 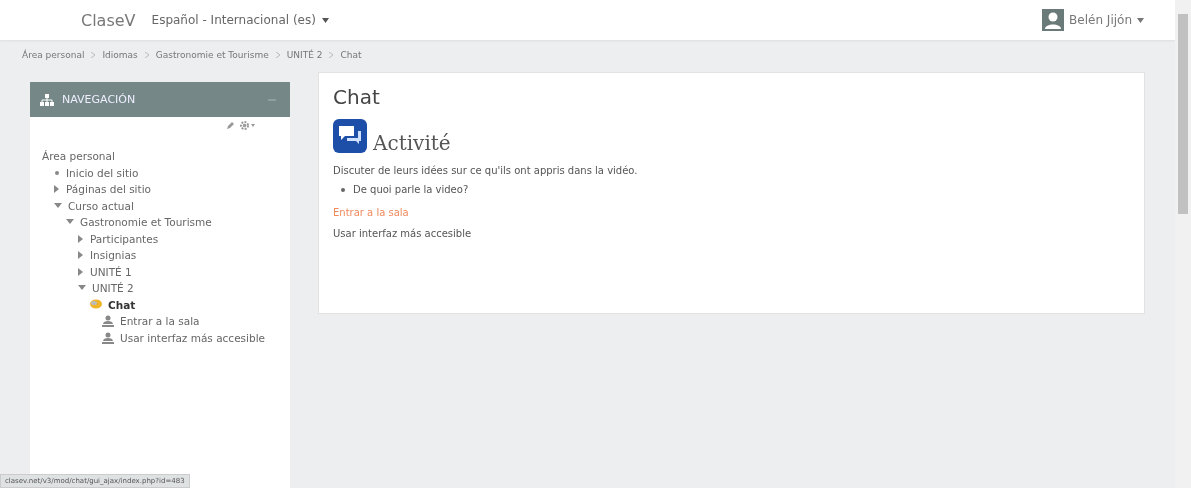 What do you see at coordinates (212, 55) in the screenshot?
I see `breadcrumb-link: Gastronomie et Tourisme` at bounding box center [212, 55].